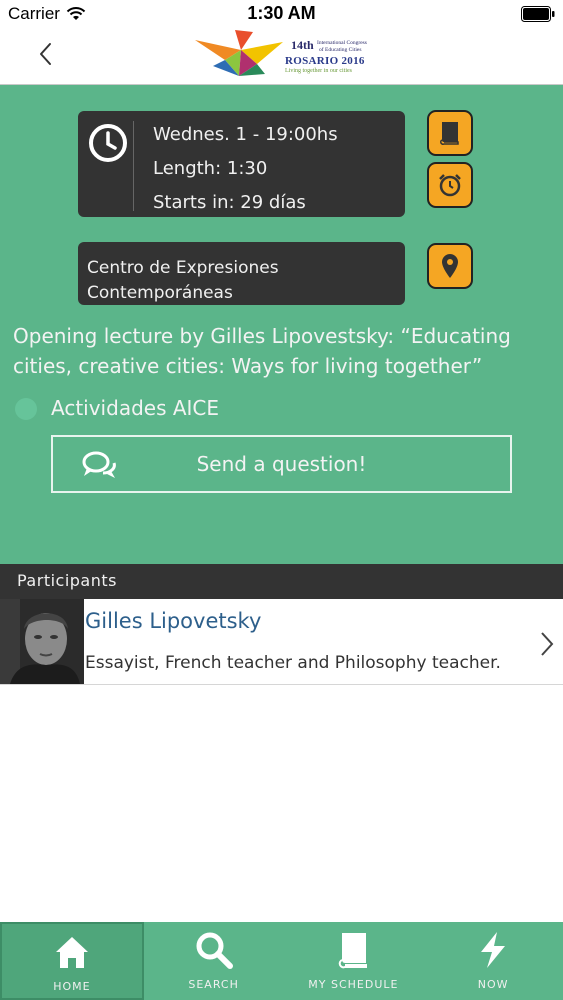 The height and width of the screenshot is (1000, 563). What do you see at coordinates (229, 202) in the screenshot?
I see `event-starts-in: Starts in: 29 días` at bounding box center [229, 202].